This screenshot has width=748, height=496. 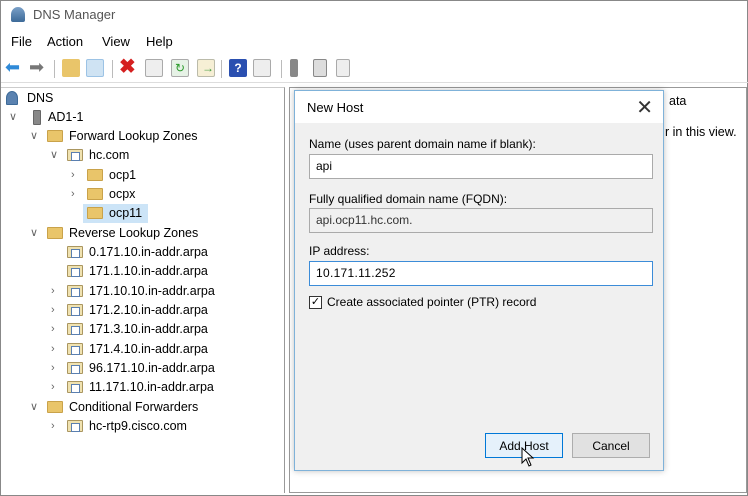 I want to click on ptr-label: Create associated pointer (PTR) record, so click(x=431, y=302).